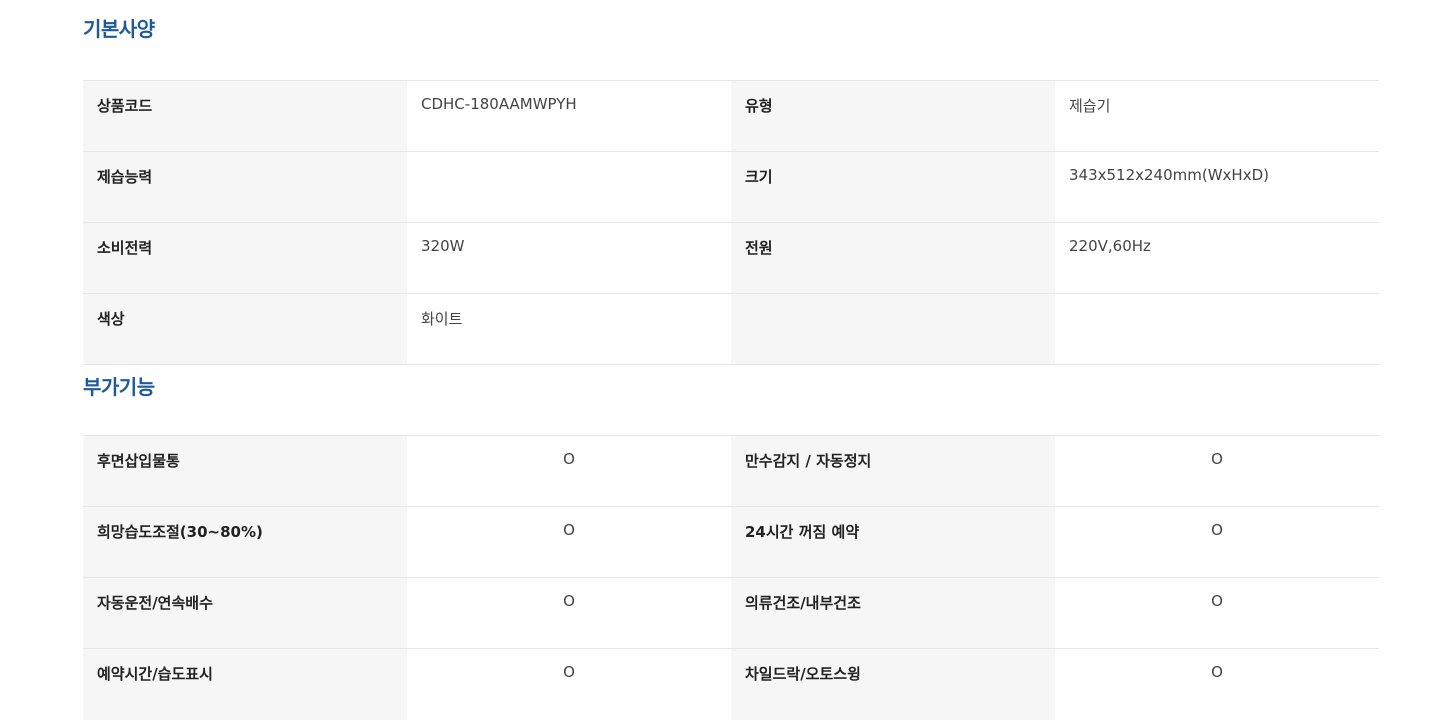 This screenshot has height=720, width=1440. What do you see at coordinates (245, 613) in the screenshot?
I see `feature-label: 자동운전/연속배수` at bounding box center [245, 613].